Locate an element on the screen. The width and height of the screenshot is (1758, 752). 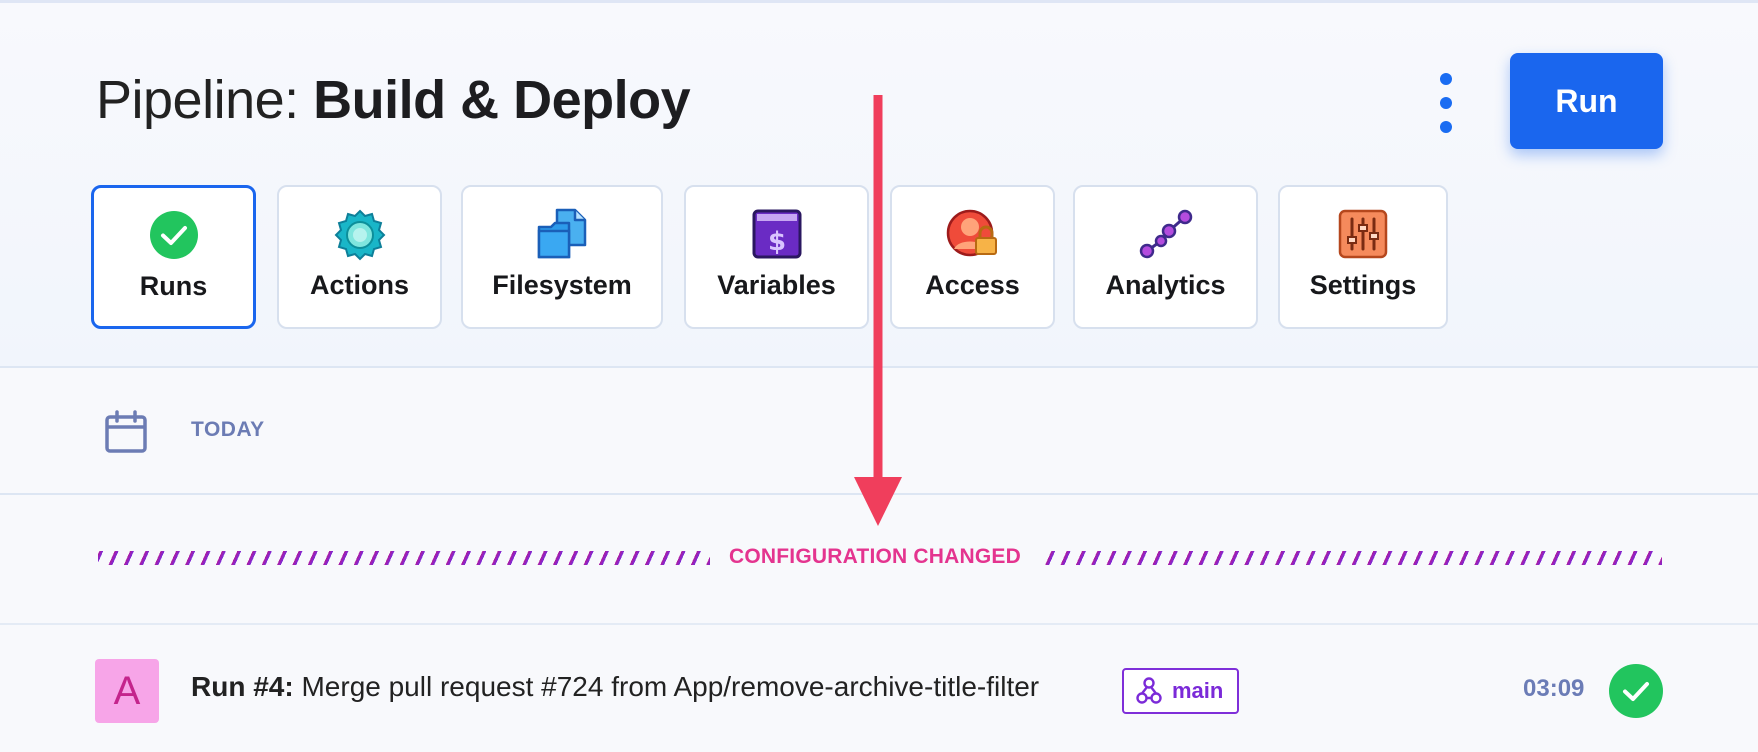
tab-analytics: Analytics is located at coordinates (1165, 257).